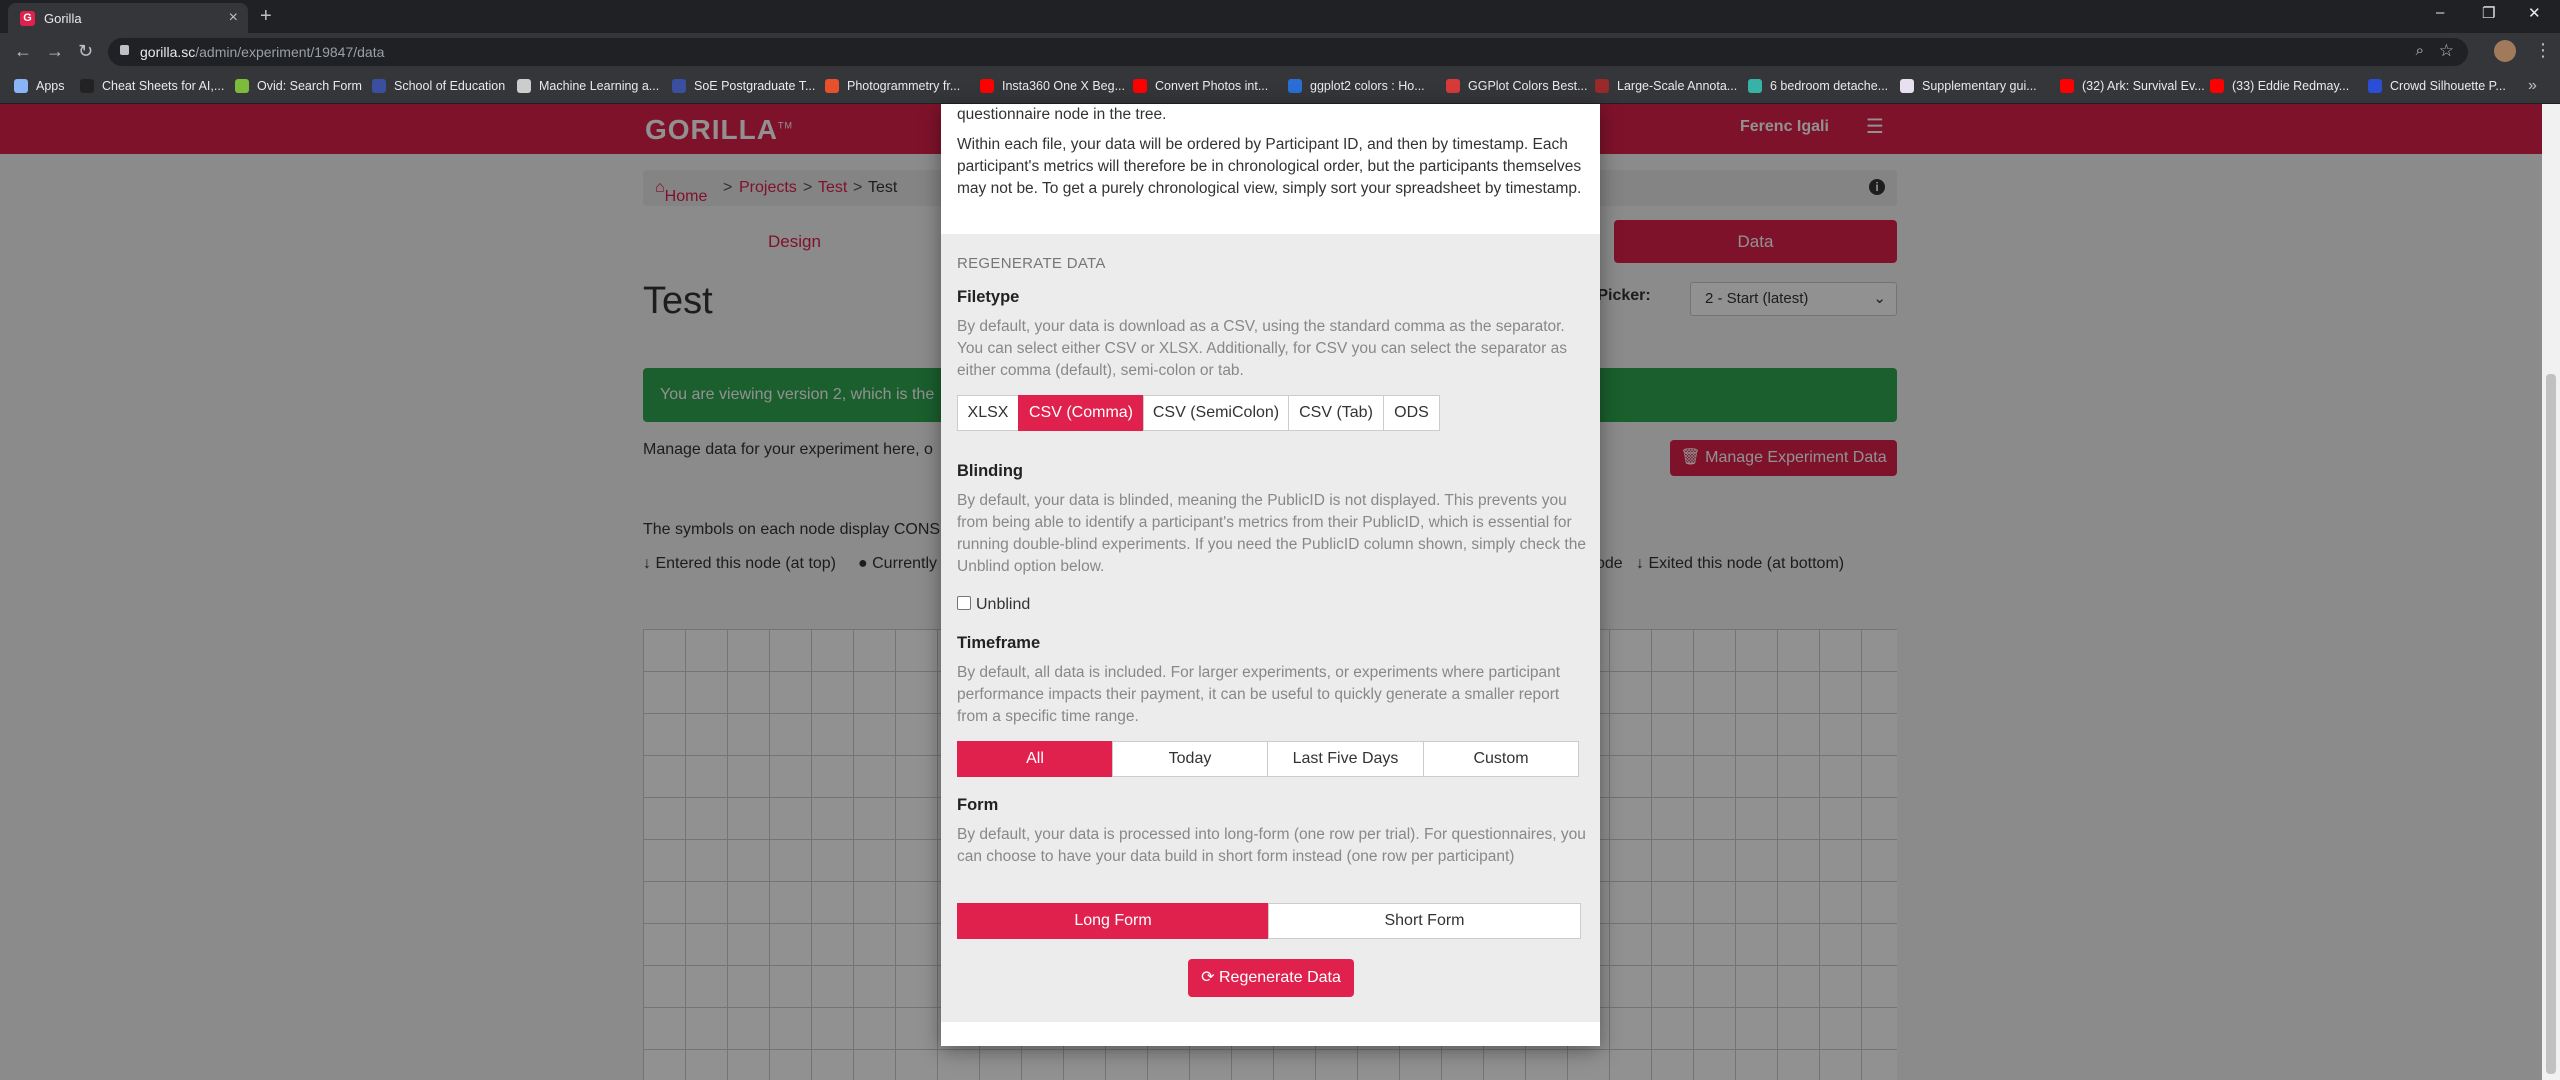 The width and height of the screenshot is (2560, 1080). I want to click on restore-icon: ❐, so click(2488, 13).